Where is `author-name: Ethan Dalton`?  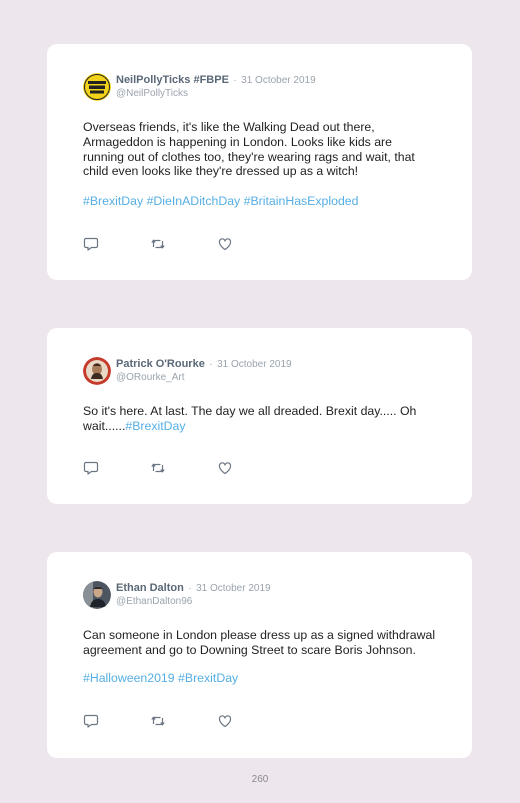
author-name: Ethan Dalton is located at coordinates (150, 588).